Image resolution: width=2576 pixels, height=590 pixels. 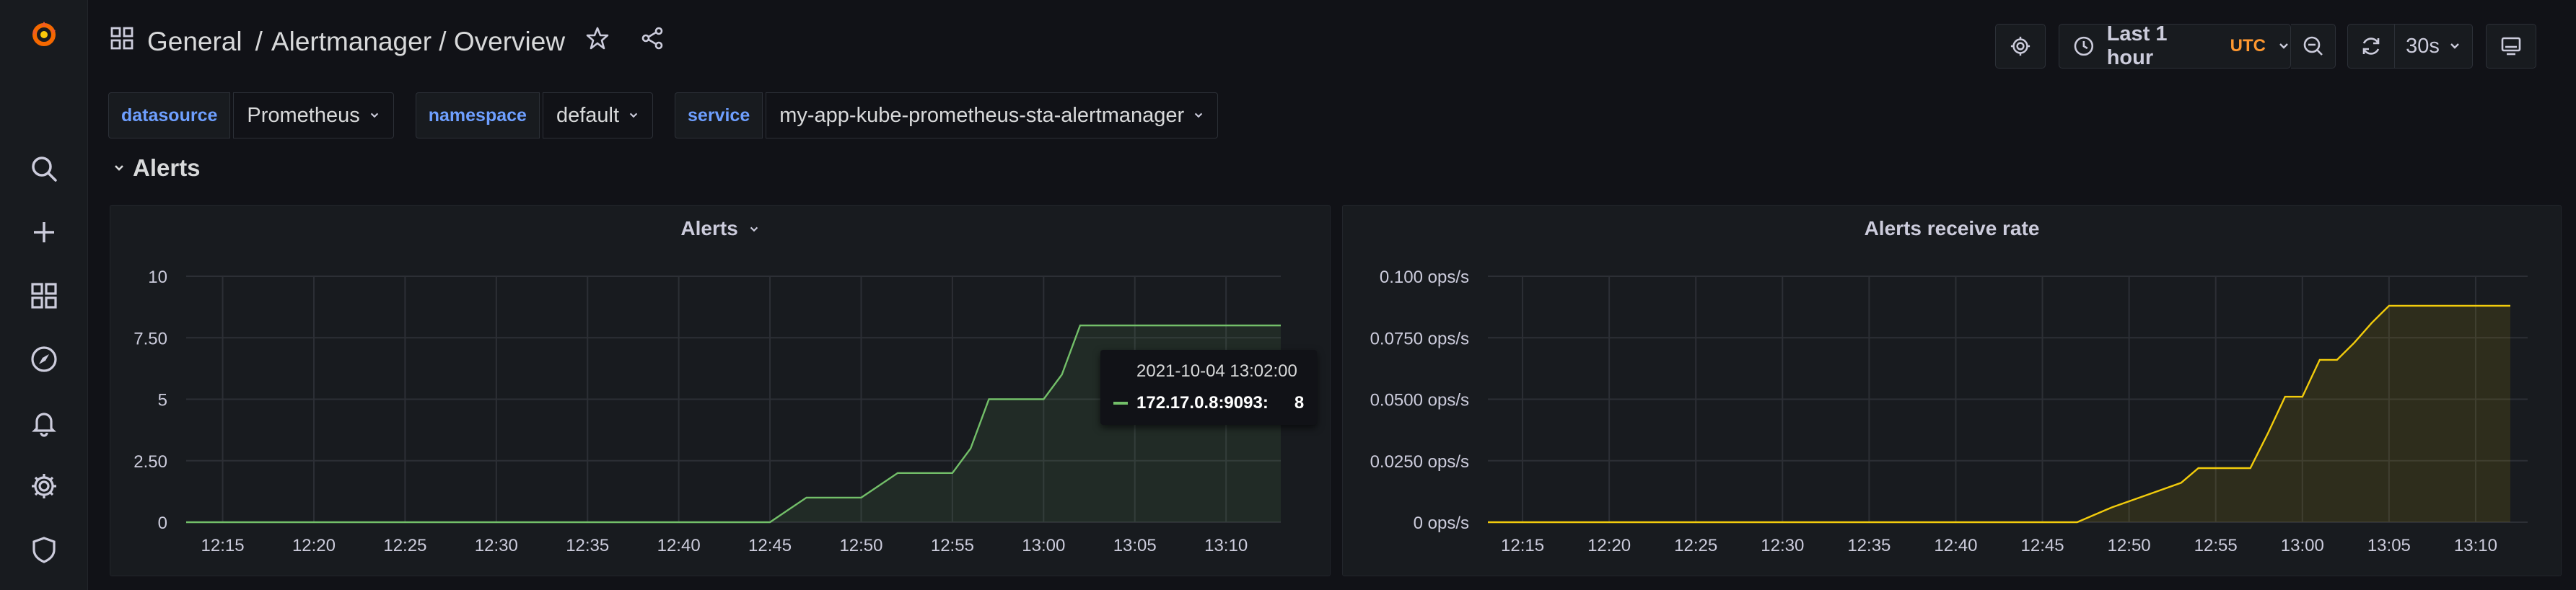 I want to click on dashboard-title: Alertmanager / Overview, so click(x=418, y=42).